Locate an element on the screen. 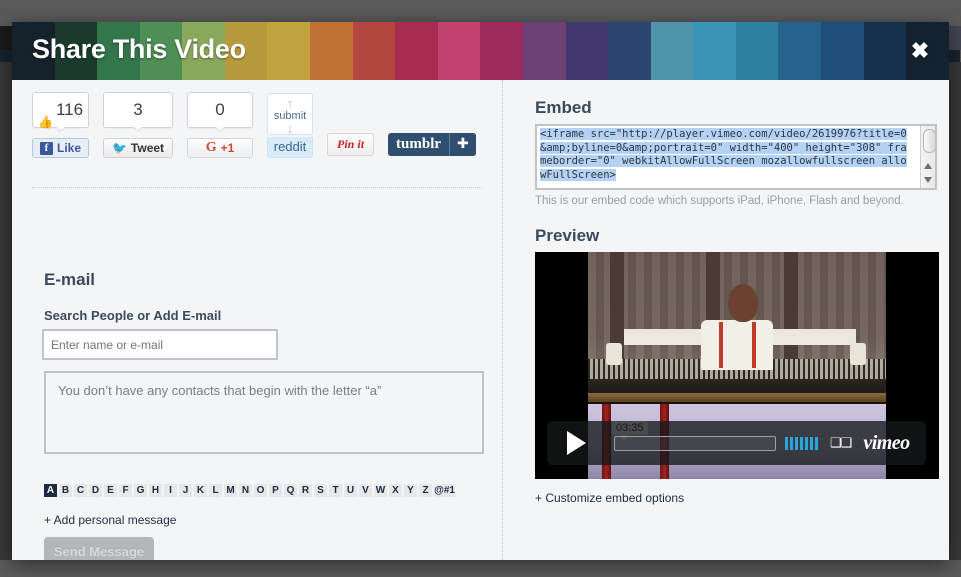 The height and width of the screenshot is (577, 961). modal-header: Share This Video ✖ is located at coordinates (480, 51).